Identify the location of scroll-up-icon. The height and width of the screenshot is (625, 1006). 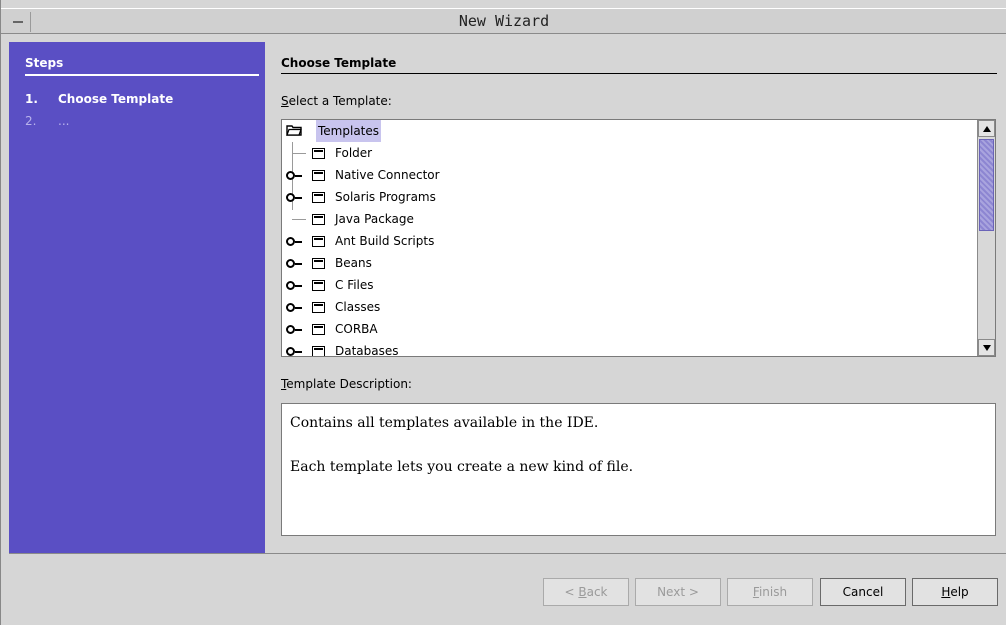
(986, 128).